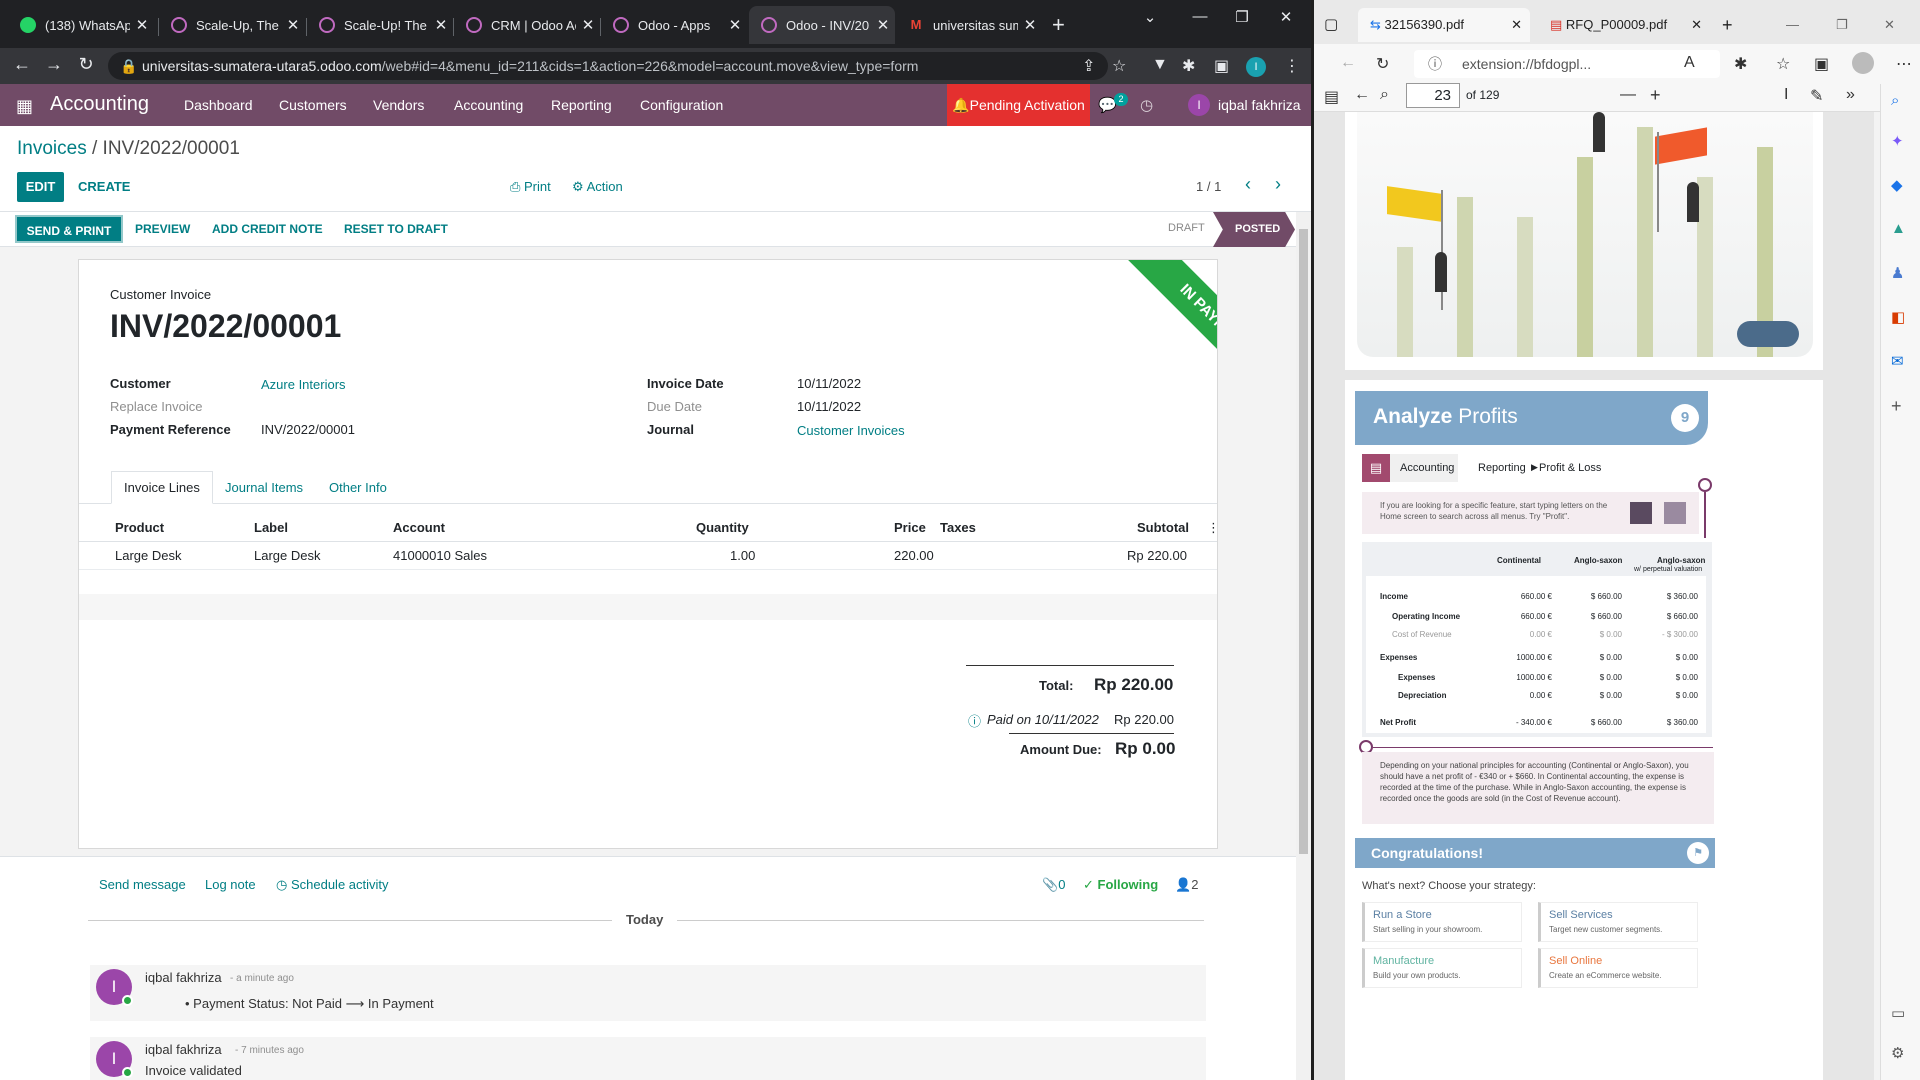  Describe the element at coordinates (597, 187) in the screenshot. I see `action-button: ⚙ Action` at that location.